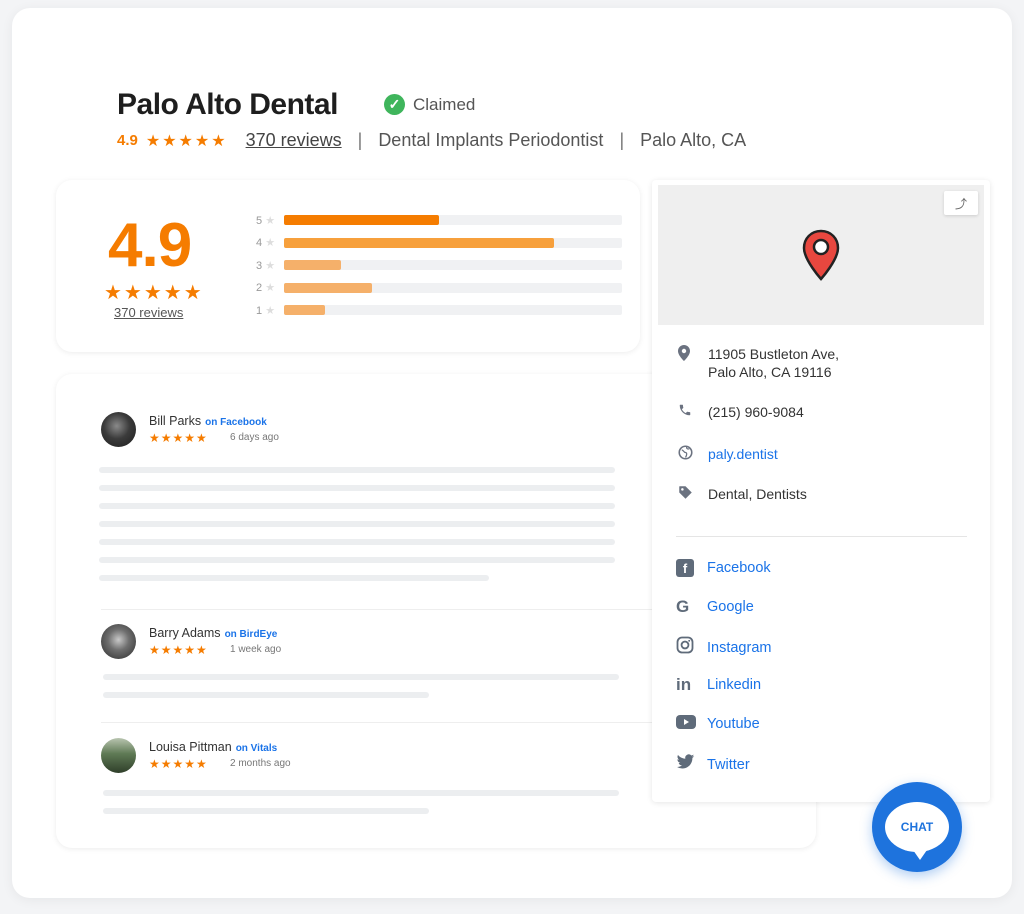 Image resolution: width=1024 pixels, height=914 pixels. I want to click on website-row: paly.dentist, so click(728, 454).